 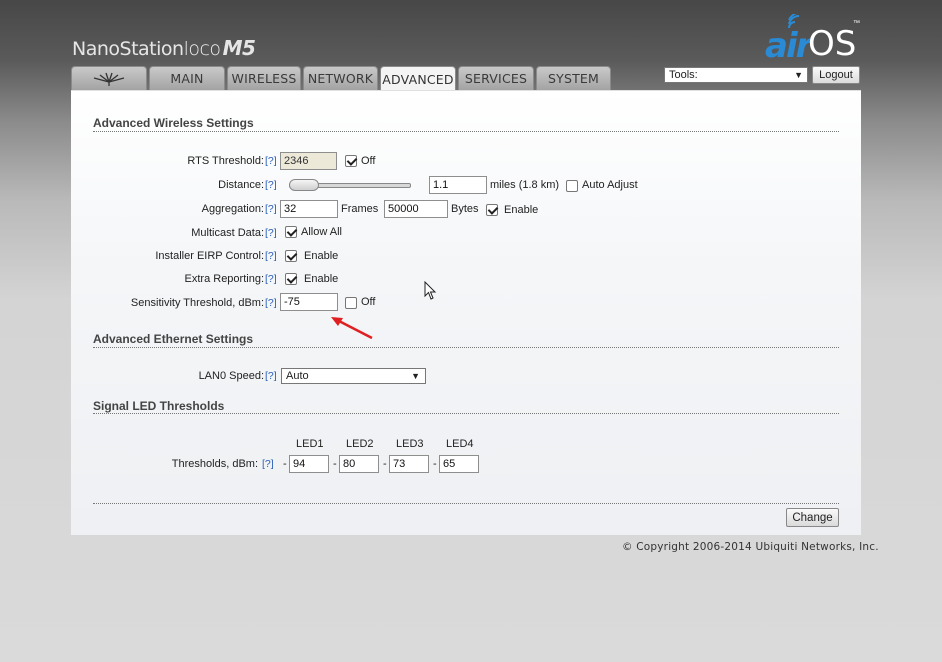 What do you see at coordinates (271, 185) in the screenshot?
I see `distance-help-link: [?]` at bounding box center [271, 185].